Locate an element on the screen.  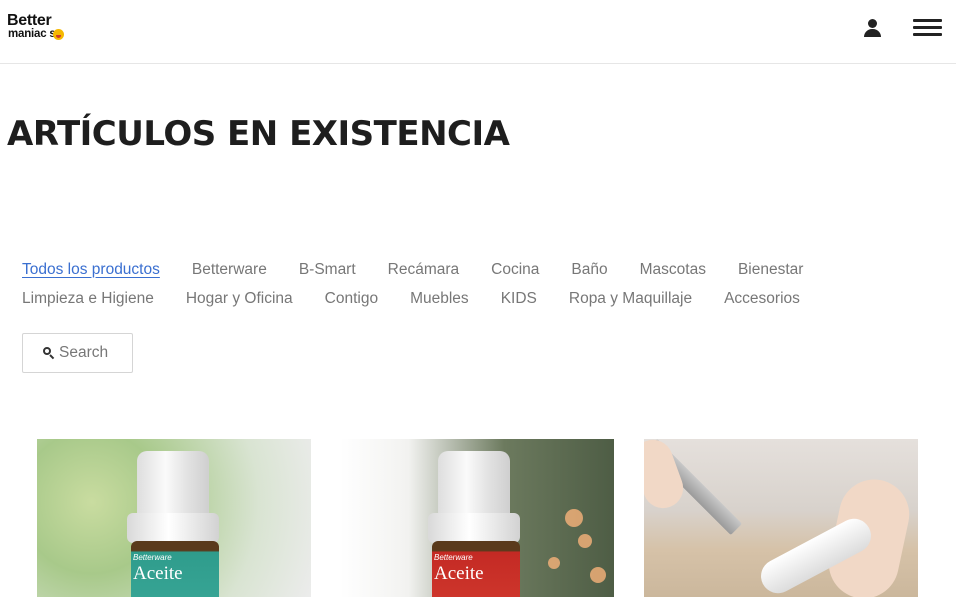
site-header: Better maniac s is located at coordinates (478, 32).